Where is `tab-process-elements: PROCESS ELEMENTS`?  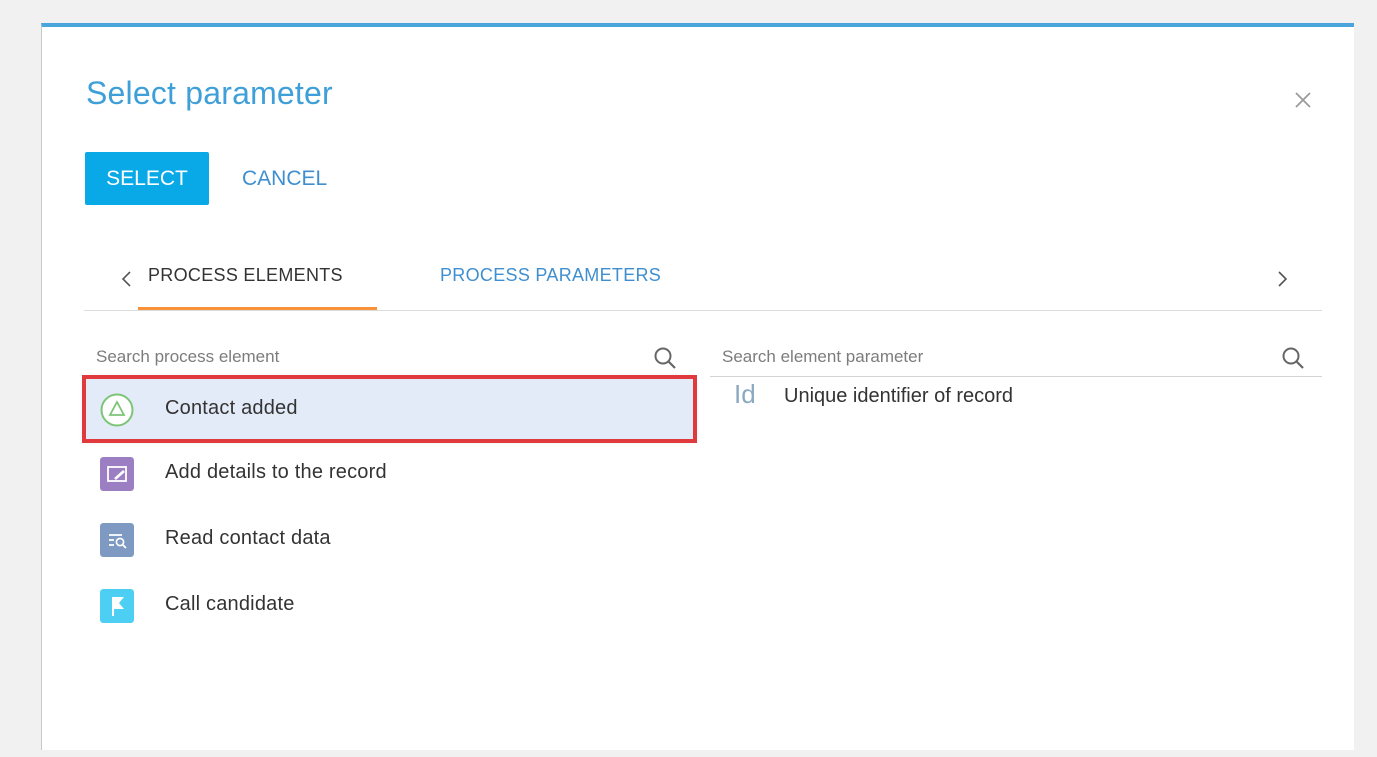
tab-process-elements: PROCESS ELEMENTS is located at coordinates (245, 275).